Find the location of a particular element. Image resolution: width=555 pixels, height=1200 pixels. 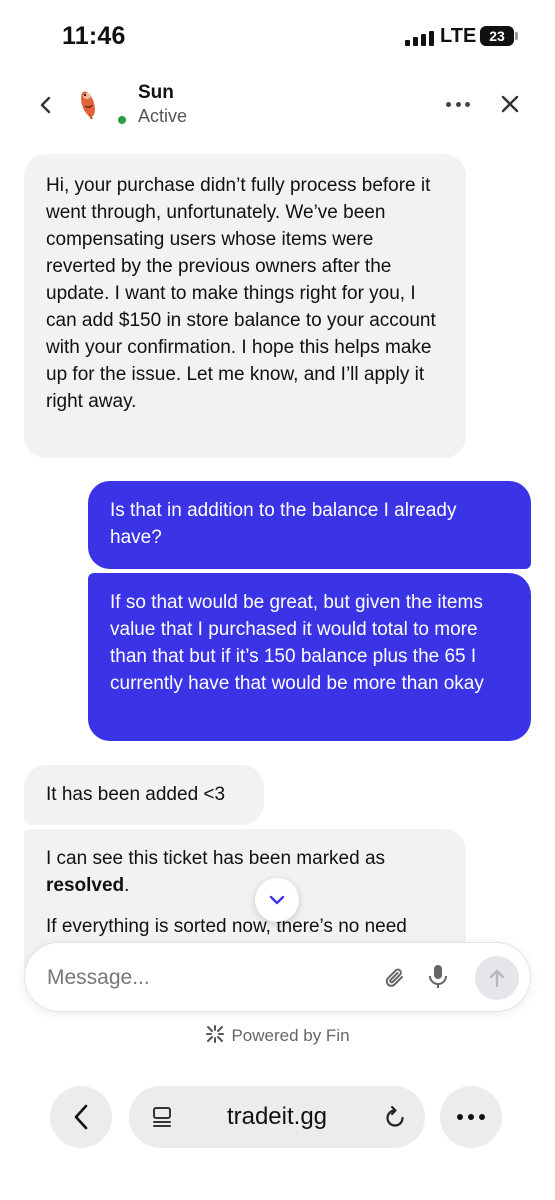

back-icon is located at coordinates (81, 1117).